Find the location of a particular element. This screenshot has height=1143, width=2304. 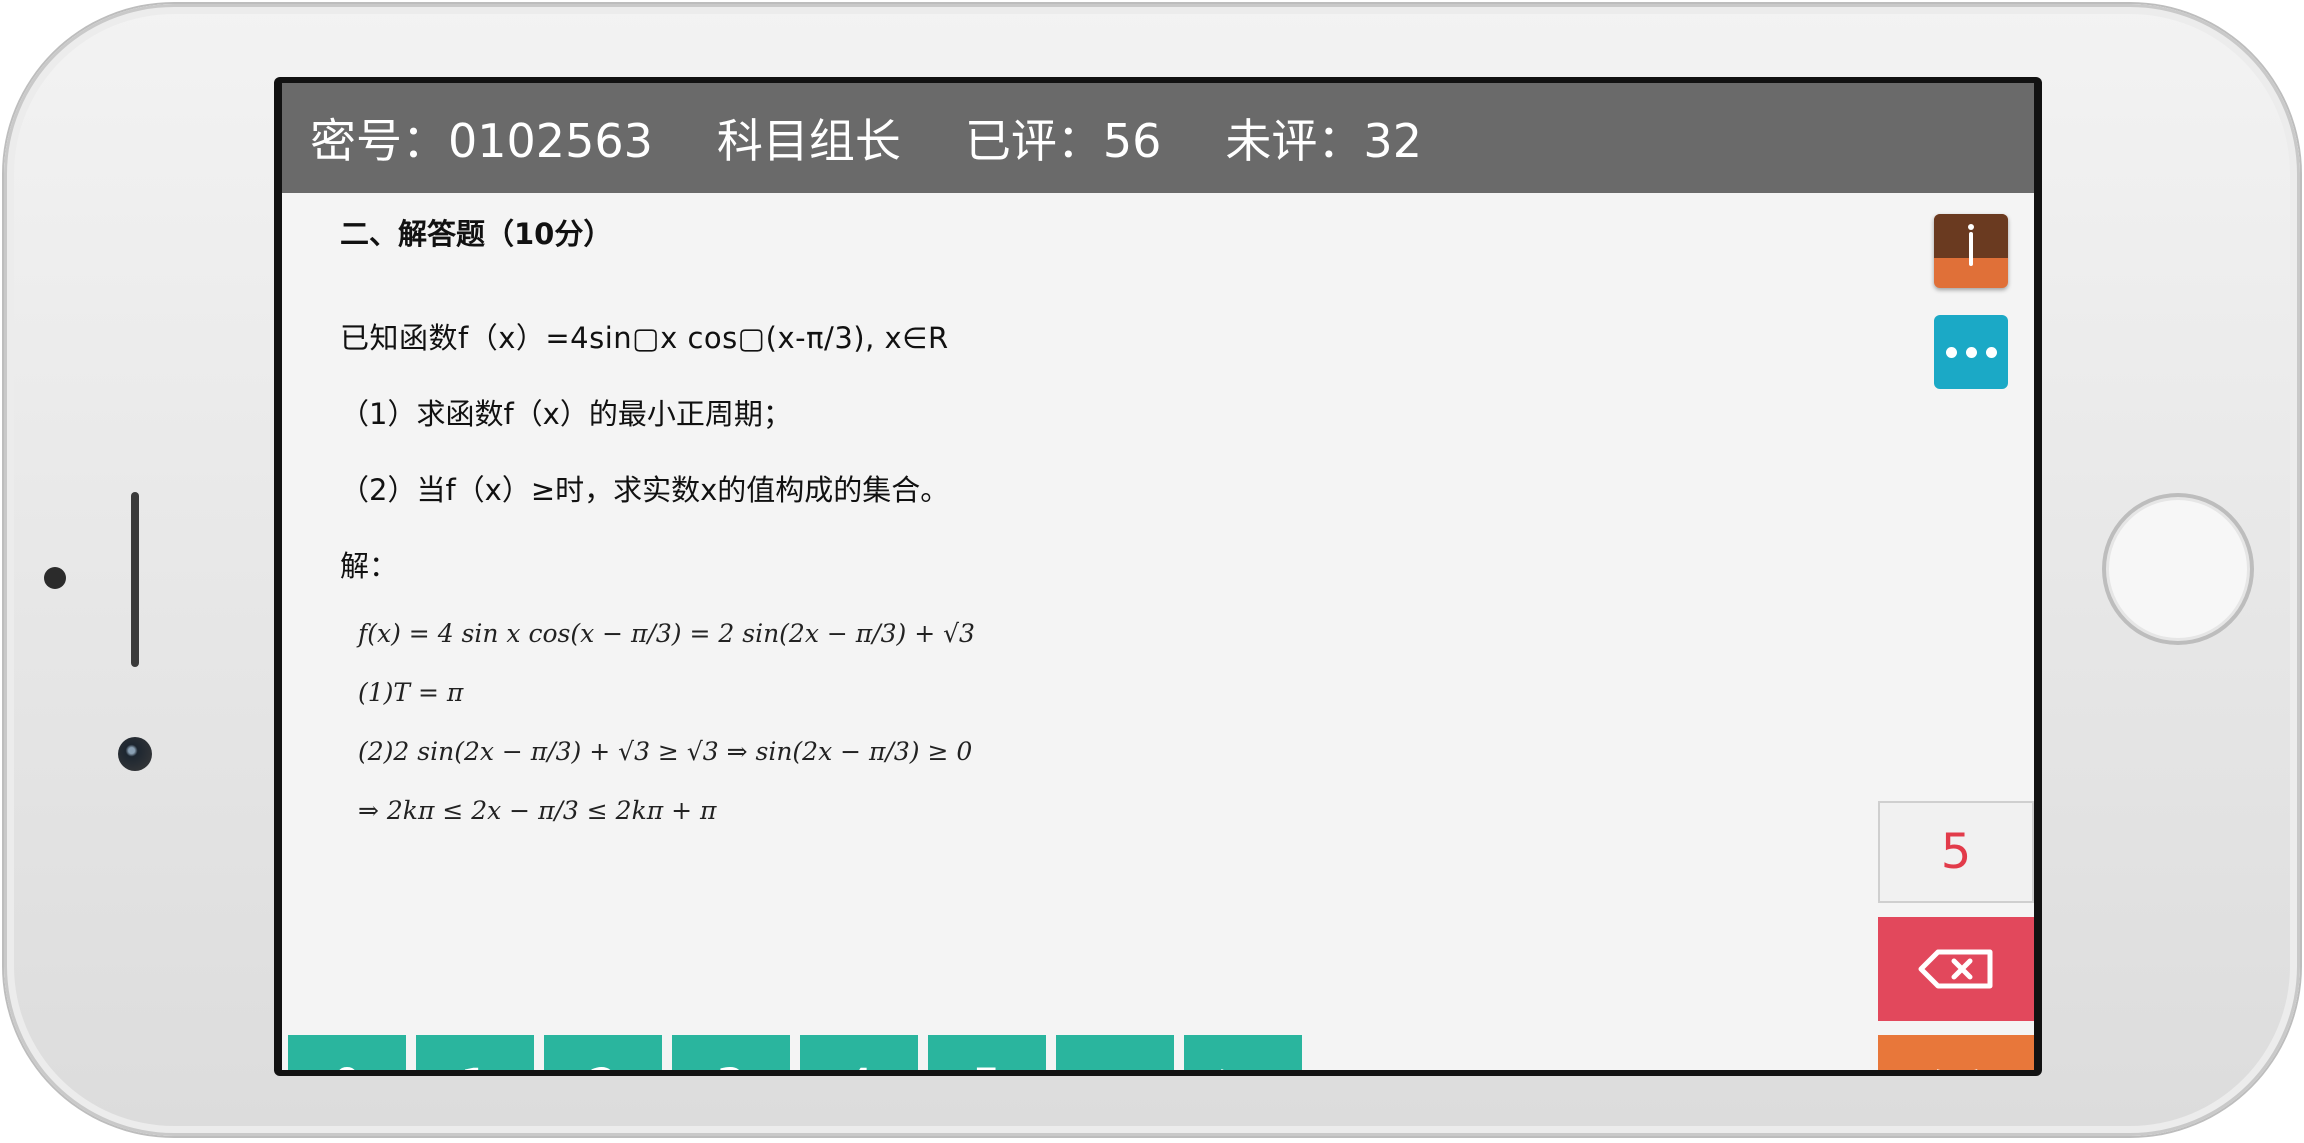

backspace-icon is located at coordinates (1955, 969).